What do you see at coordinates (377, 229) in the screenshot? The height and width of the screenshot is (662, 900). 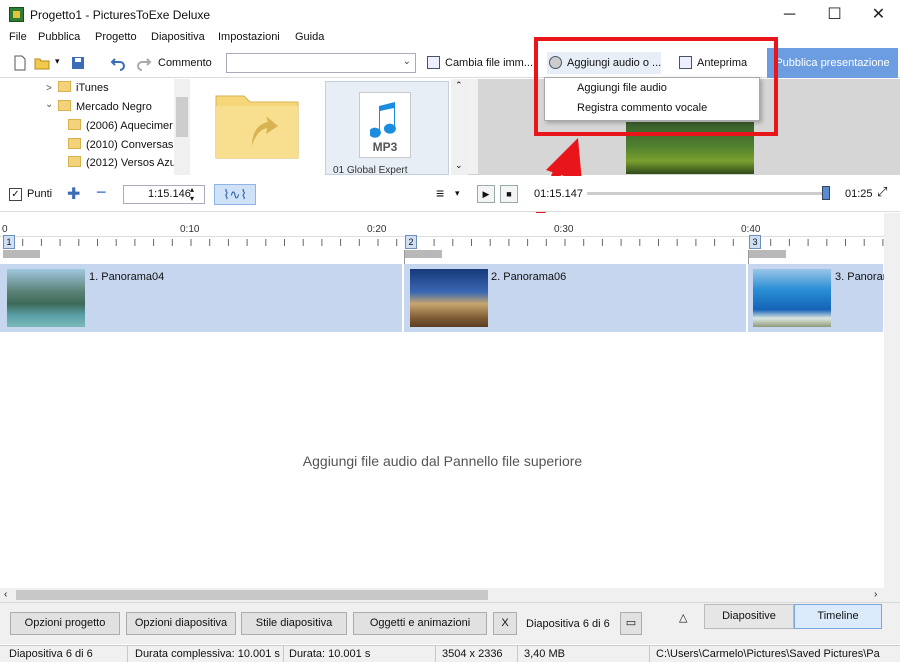 I see `ruler-label: 0:20` at bounding box center [377, 229].